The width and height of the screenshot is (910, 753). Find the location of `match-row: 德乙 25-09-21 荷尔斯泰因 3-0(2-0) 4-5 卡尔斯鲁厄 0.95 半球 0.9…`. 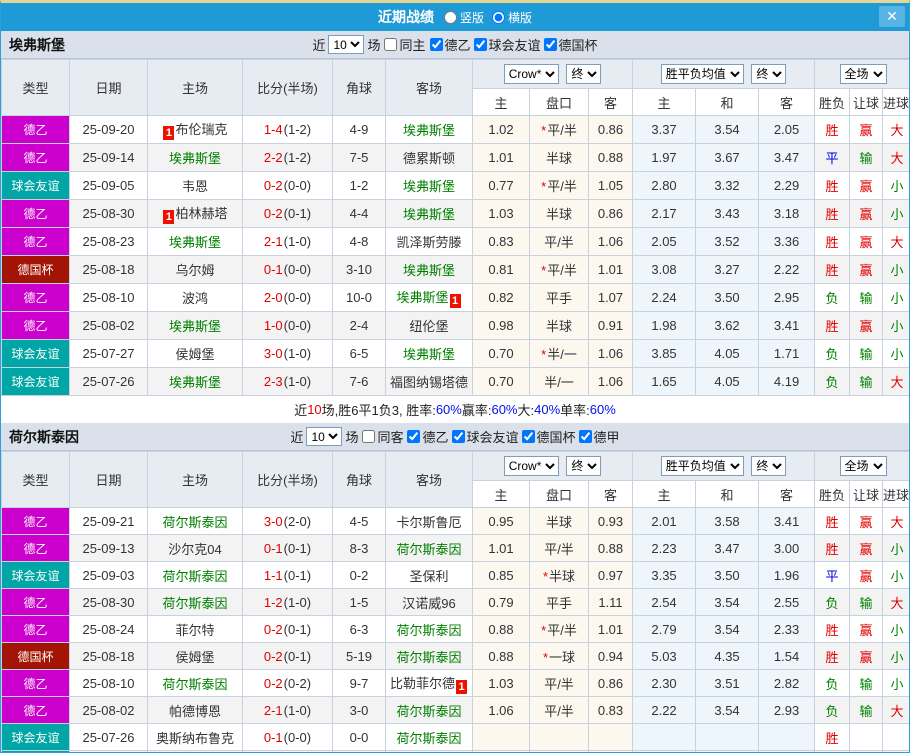

match-row: 德乙 25-09-21 荷尔斯泰因 3-0(2-0) 4-5 卡尔斯鲁厄 0.95 半球 0.9… is located at coordinates (455, 521).